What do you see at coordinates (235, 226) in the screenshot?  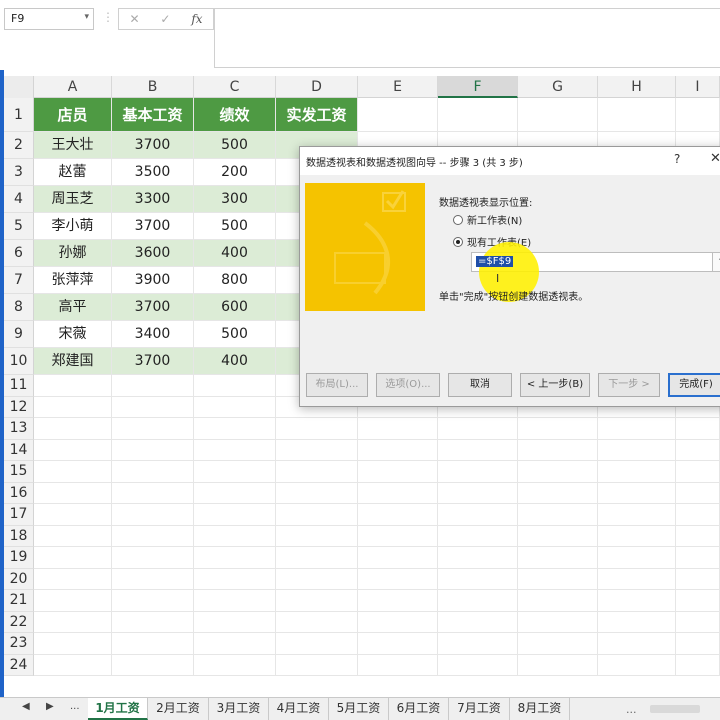 I see `table-cell: 500` at bounding box center [235, 226].